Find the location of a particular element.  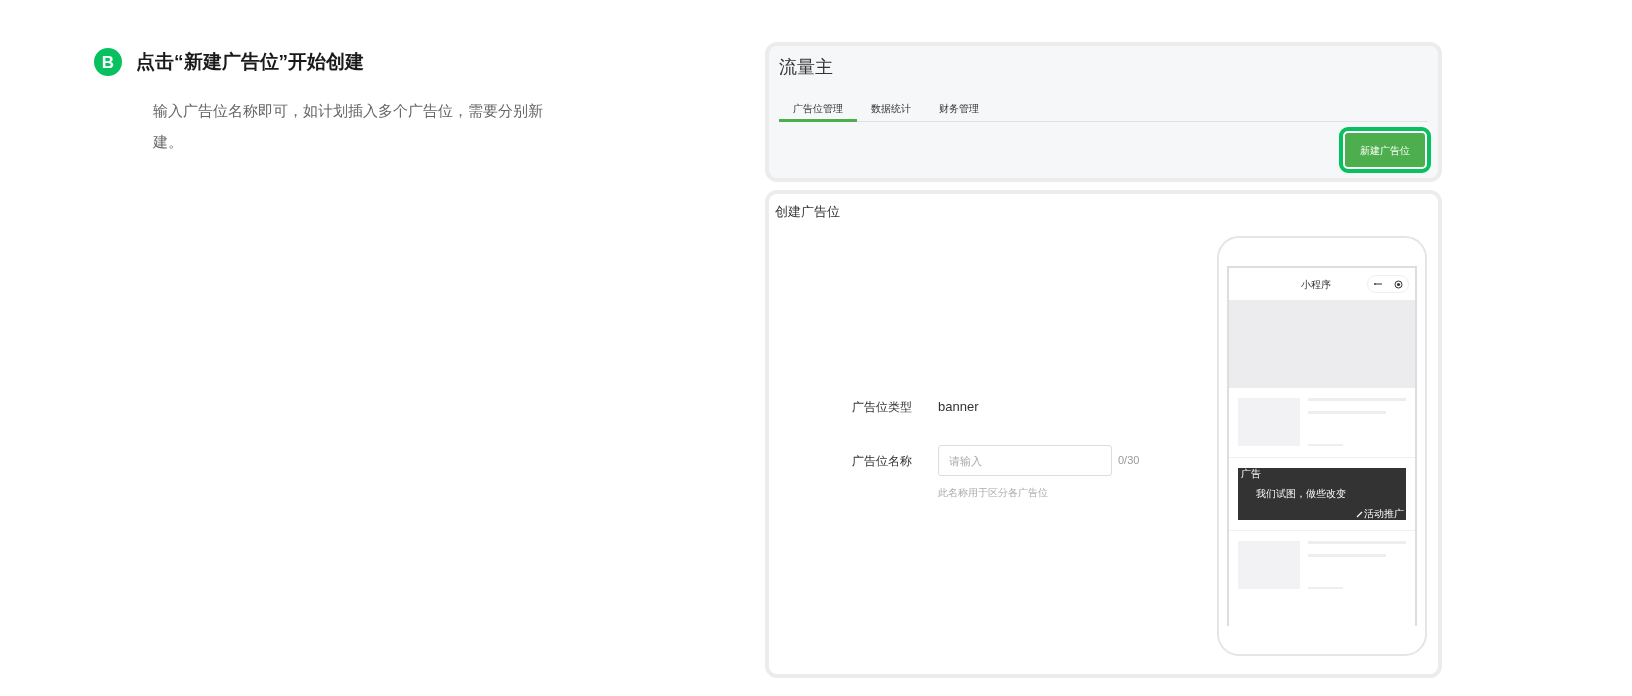

character-counter: 0/30 is located at coordinates (1129, 461).